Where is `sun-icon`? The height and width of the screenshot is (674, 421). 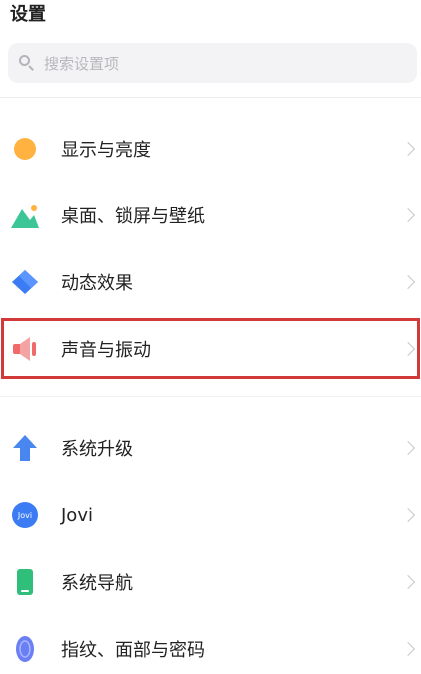 sun-icon is located at coordinates (25, 149).